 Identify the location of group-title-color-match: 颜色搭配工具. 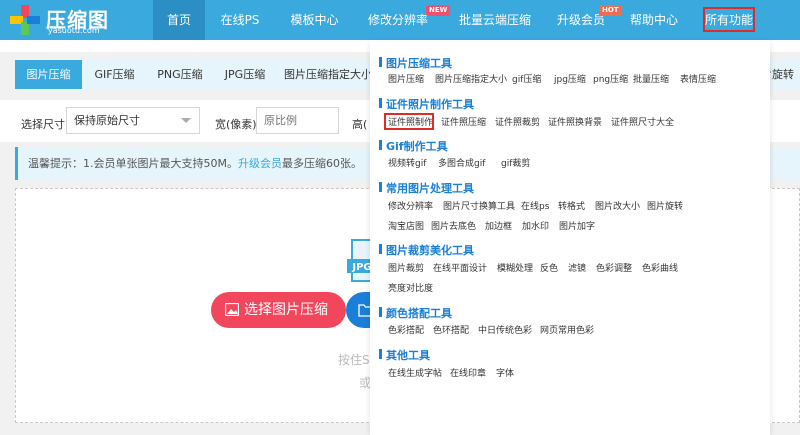
(415, 313).